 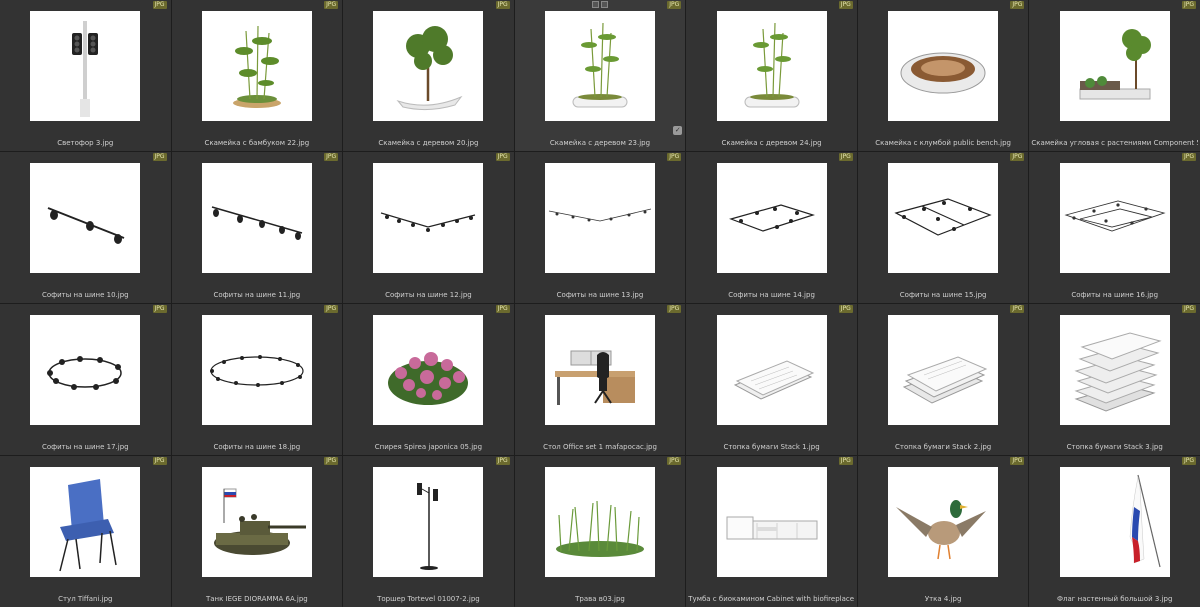 I want to click on selection-tools, so click(x=599, y=4).